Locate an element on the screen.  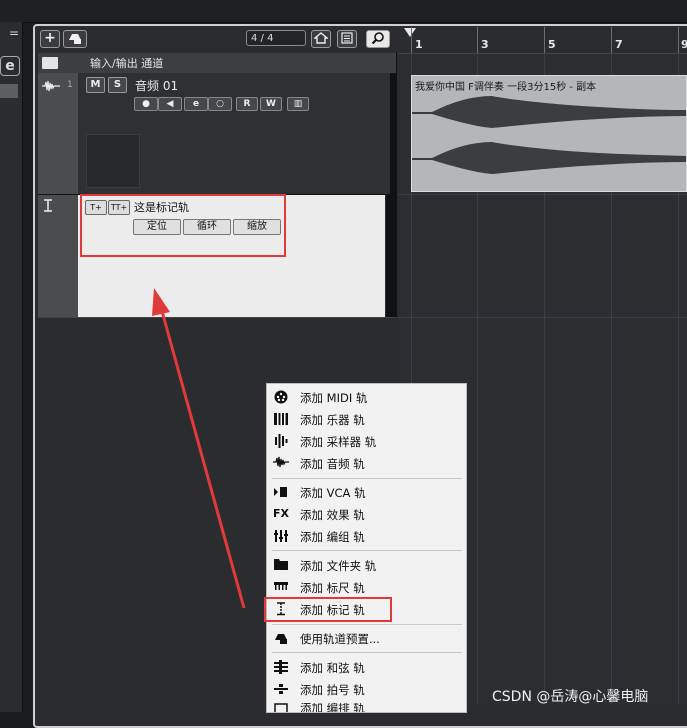
add-marker-highlight is located at coordinates (328, 609).